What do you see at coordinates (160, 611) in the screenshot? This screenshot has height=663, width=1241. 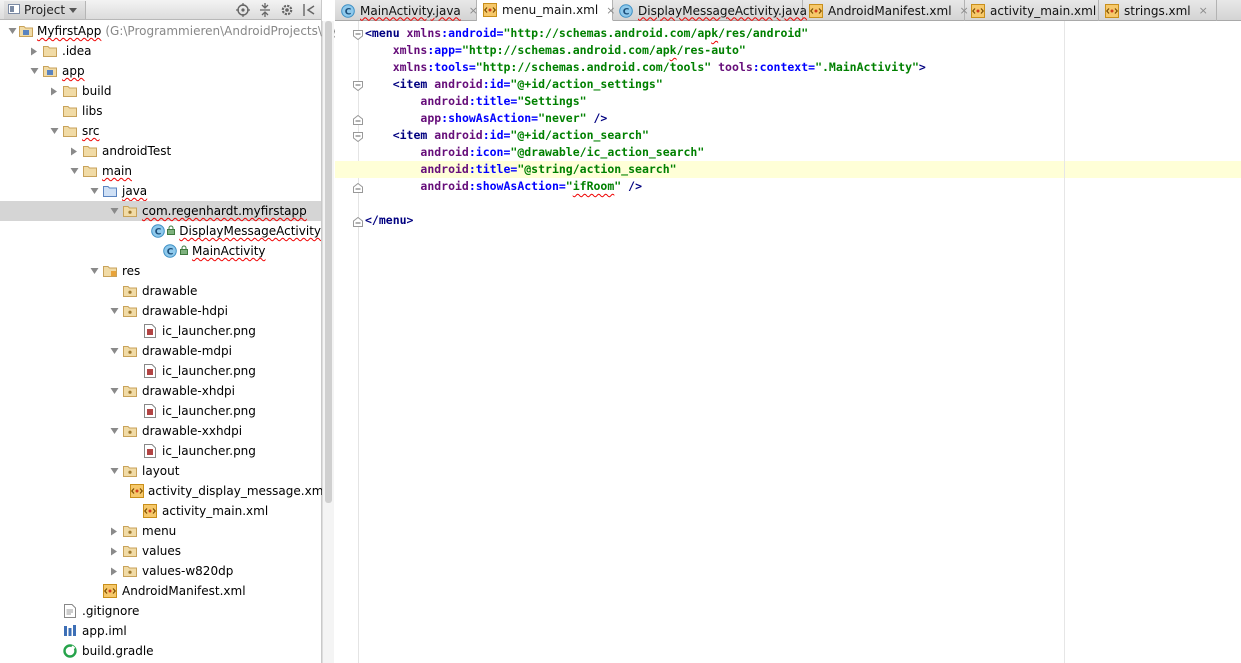 I see `tree-item: .gitignore` at bounding box center [160, 611].